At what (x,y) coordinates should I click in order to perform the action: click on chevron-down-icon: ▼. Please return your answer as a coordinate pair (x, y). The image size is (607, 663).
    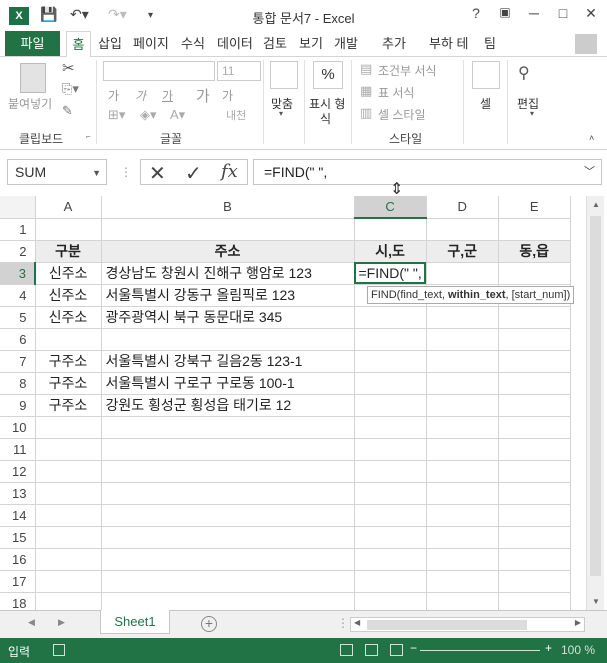
    Looking at the image, I should click on (96, 173).